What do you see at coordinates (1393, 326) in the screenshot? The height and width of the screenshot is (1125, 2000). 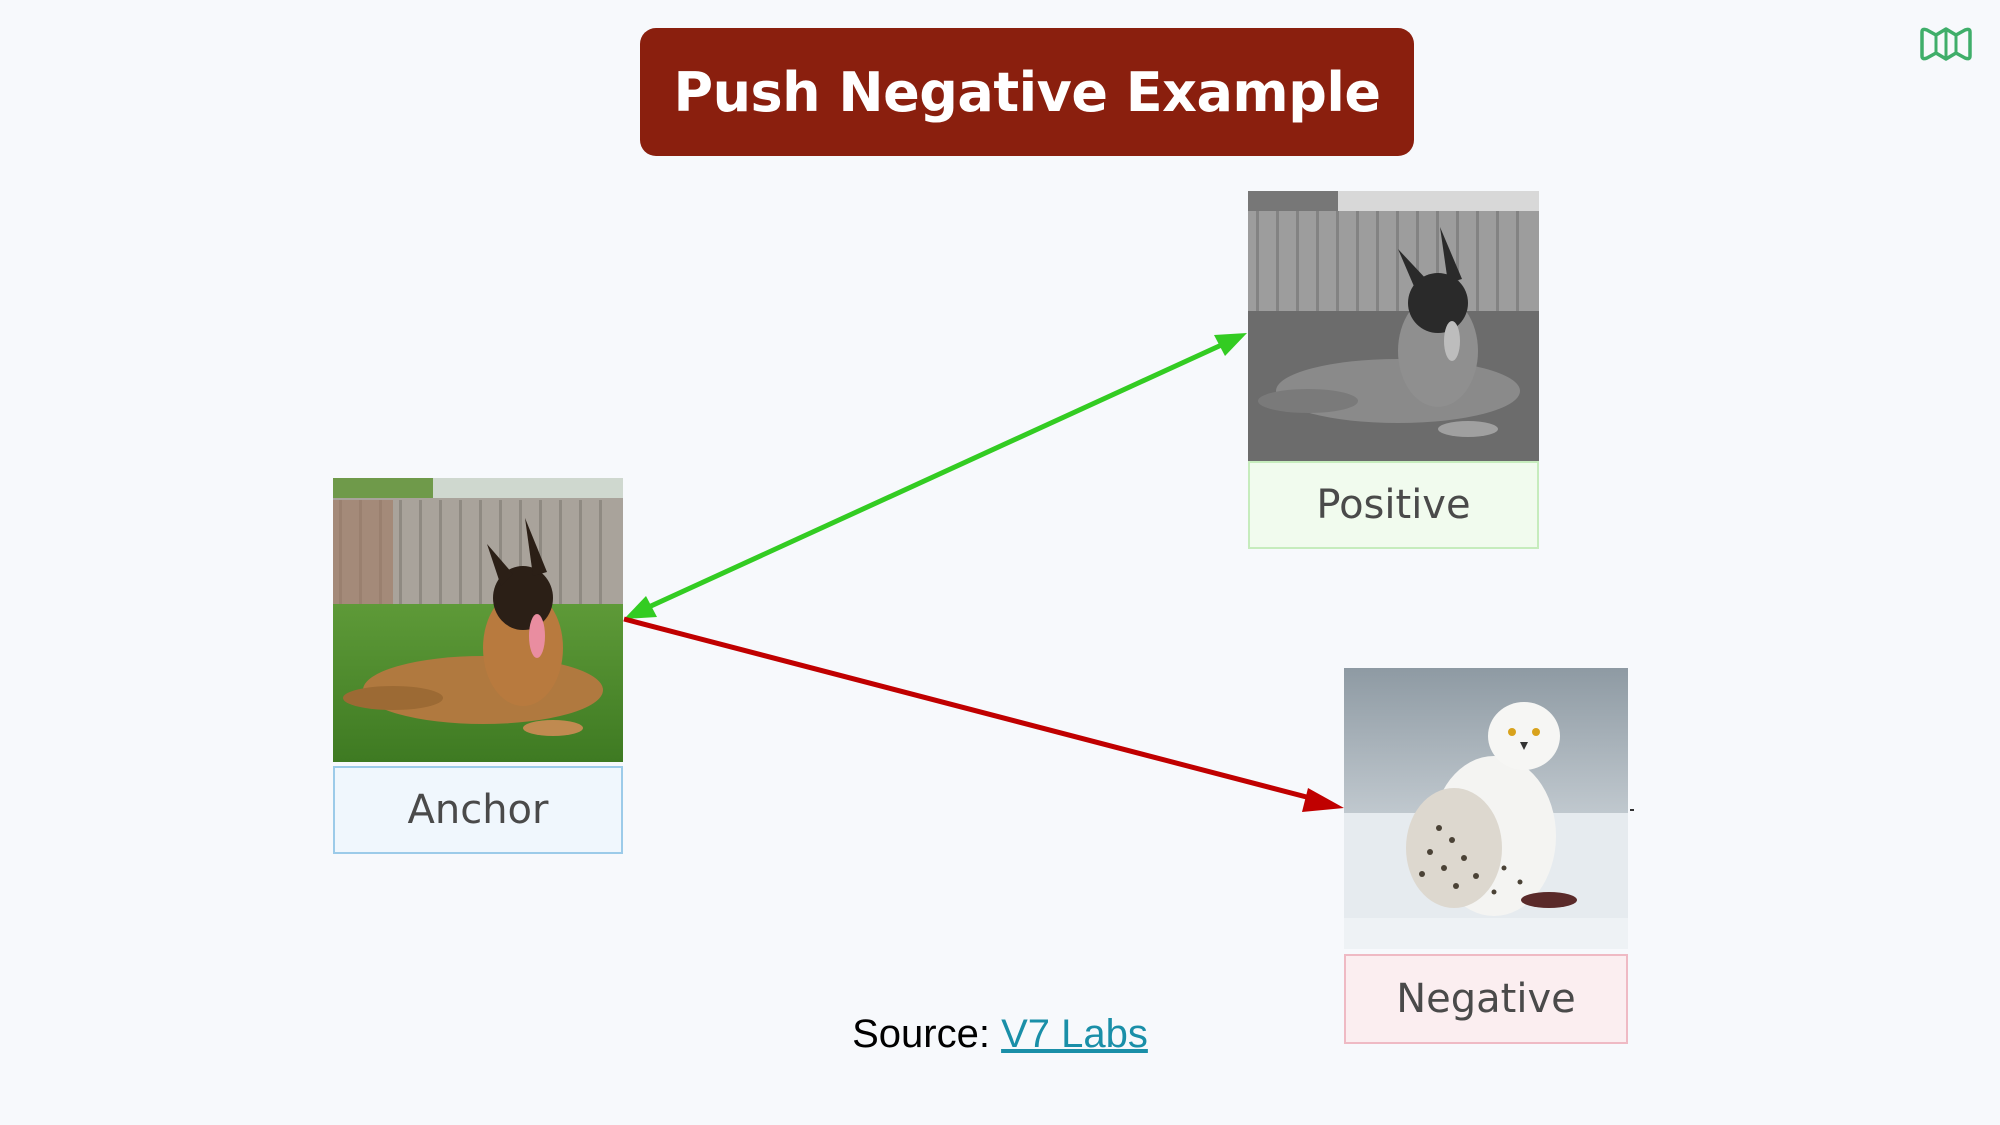 I see `positive-dog-photo` at bounding box center [1393, 326].